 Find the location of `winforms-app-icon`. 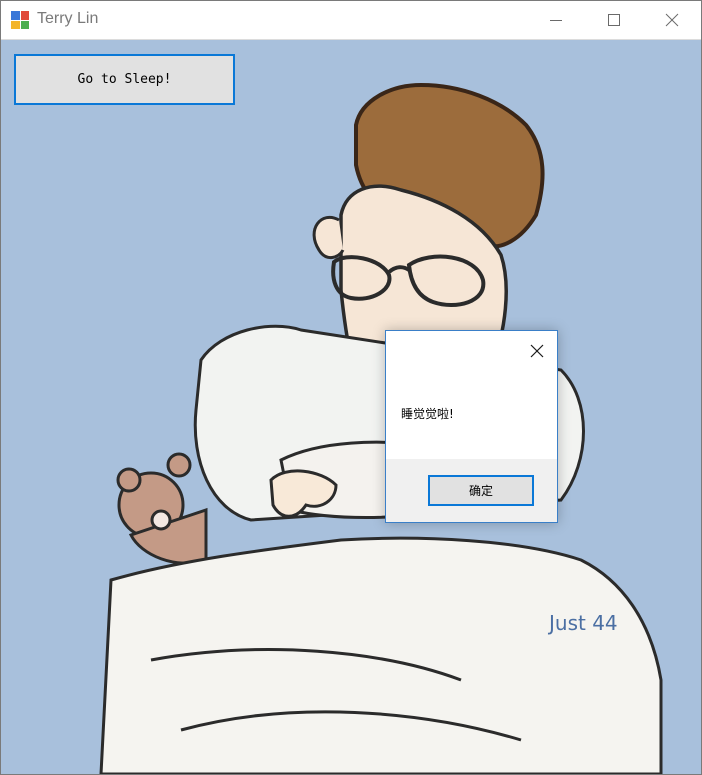

winforms-app-icon is located at coordinates (20, 20).